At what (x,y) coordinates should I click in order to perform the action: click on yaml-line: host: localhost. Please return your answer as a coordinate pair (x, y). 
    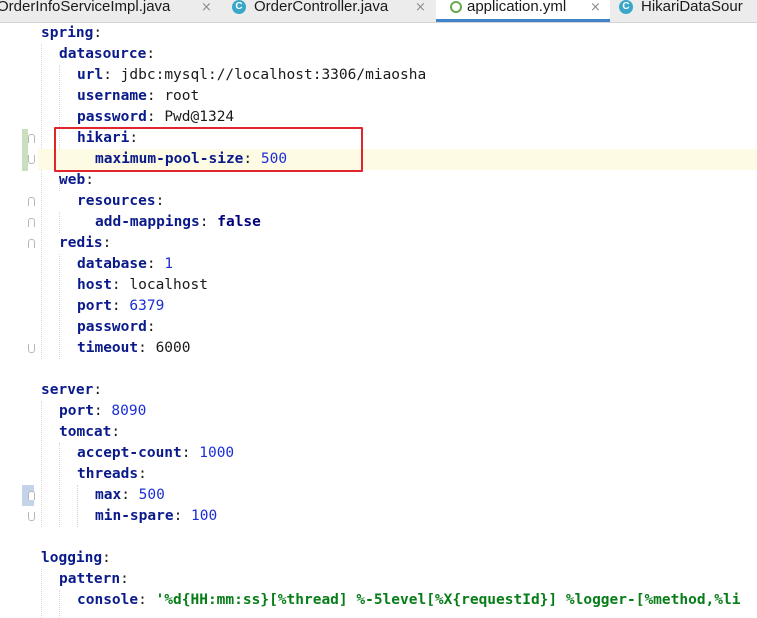
    Looking at the image, I should click on (417, 285).